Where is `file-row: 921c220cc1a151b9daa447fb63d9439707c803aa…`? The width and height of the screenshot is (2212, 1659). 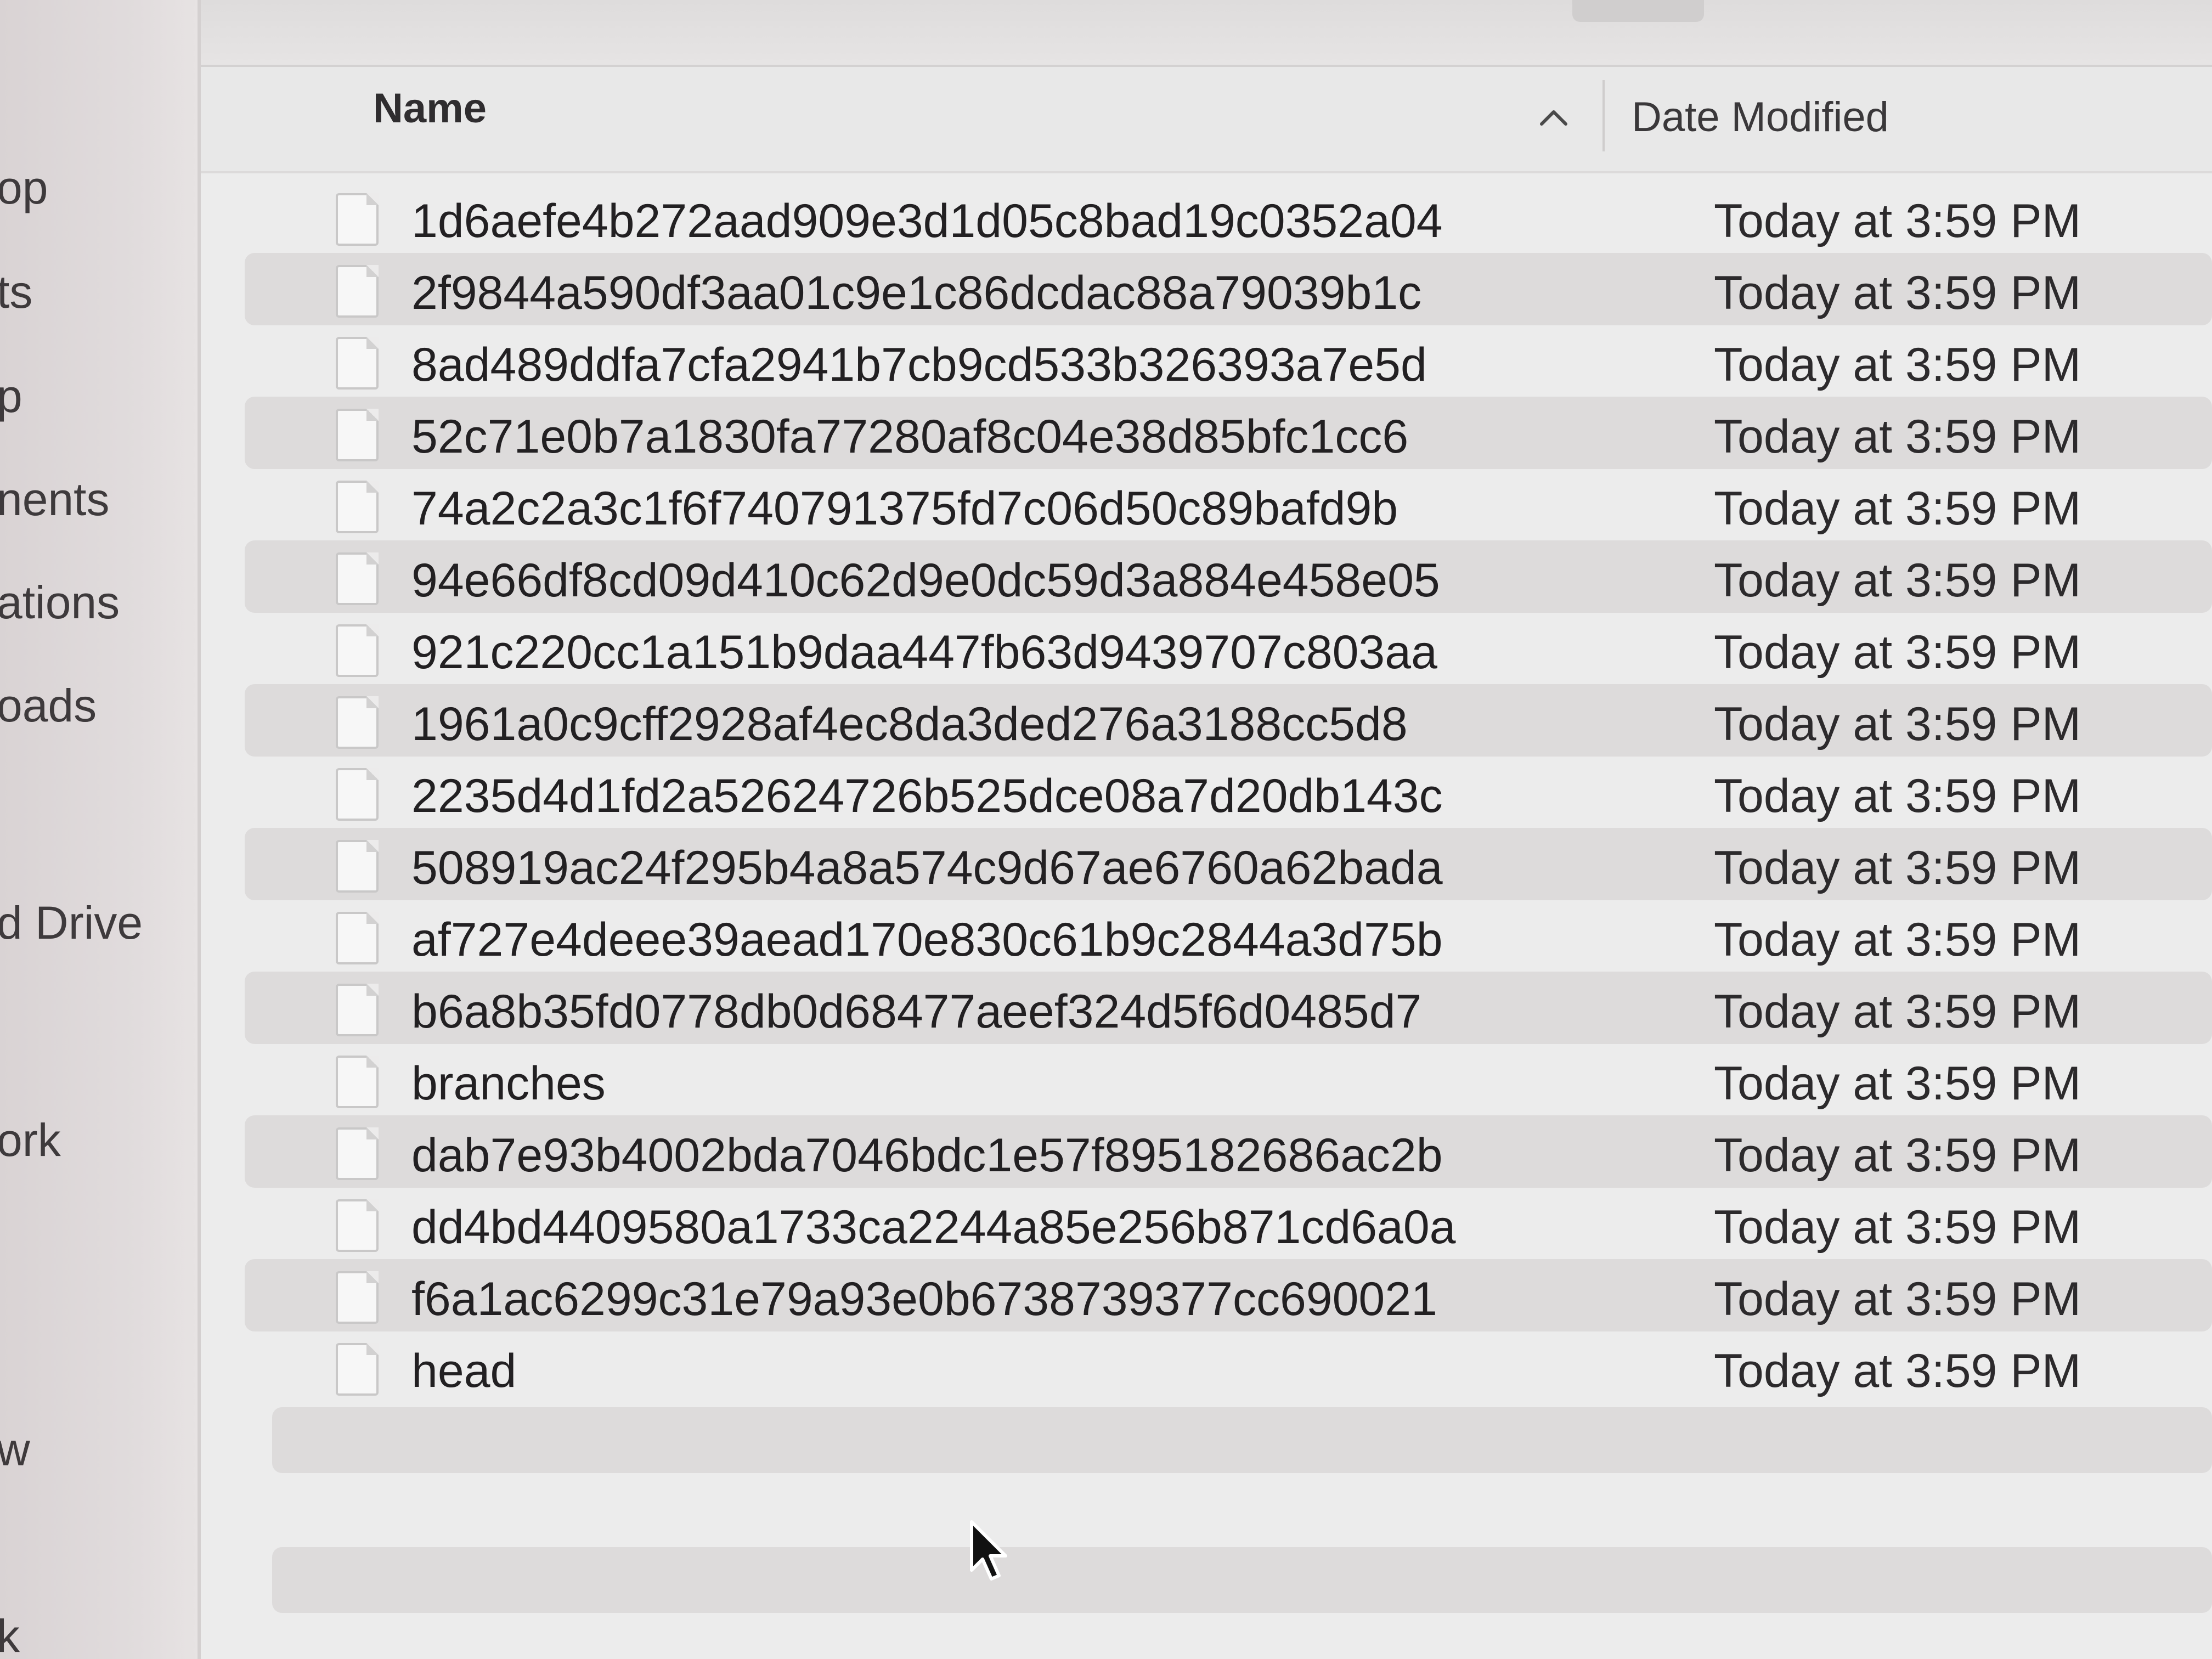
file-row: 921c220cc1a151b9daa447fb63d9439707c803aa… is located at coordinates (1228, 648).